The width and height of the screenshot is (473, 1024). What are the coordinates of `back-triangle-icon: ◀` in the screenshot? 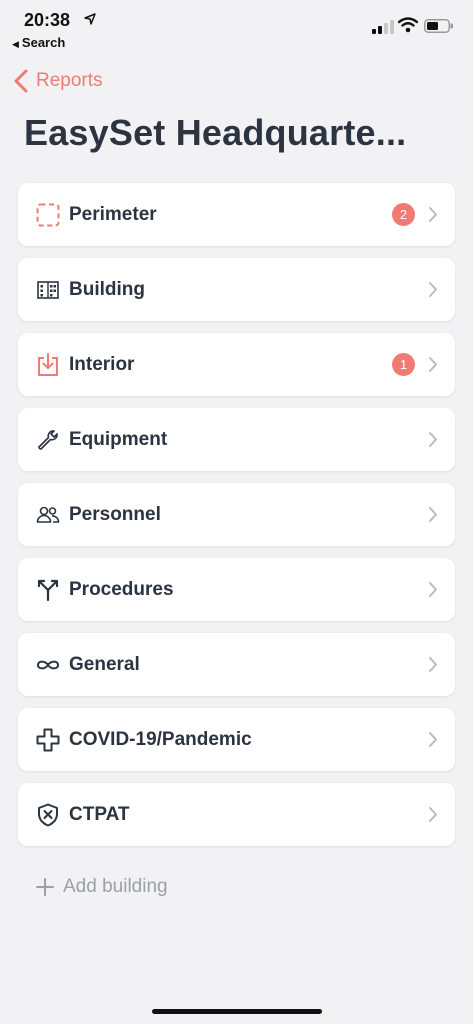 It's located at (15, 44).